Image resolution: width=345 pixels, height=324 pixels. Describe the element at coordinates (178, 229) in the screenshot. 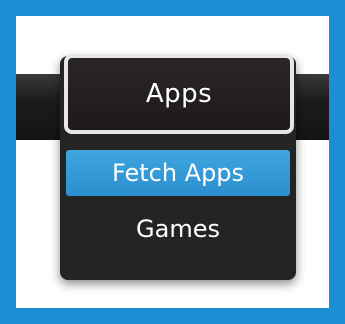

I see `menu-item-games: Games` at that location.